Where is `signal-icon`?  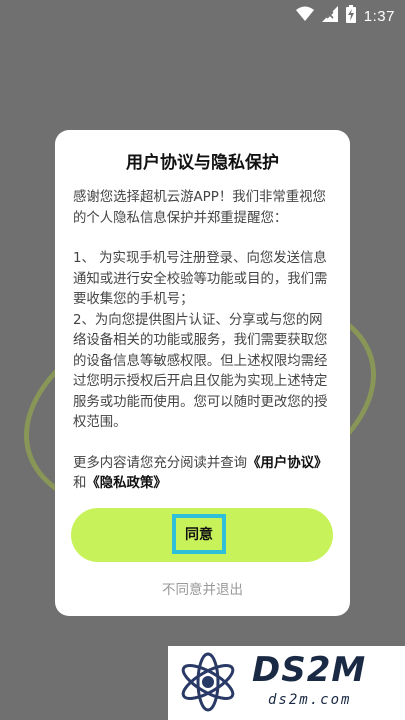 signal-icon is located at coordinates (329, 16).